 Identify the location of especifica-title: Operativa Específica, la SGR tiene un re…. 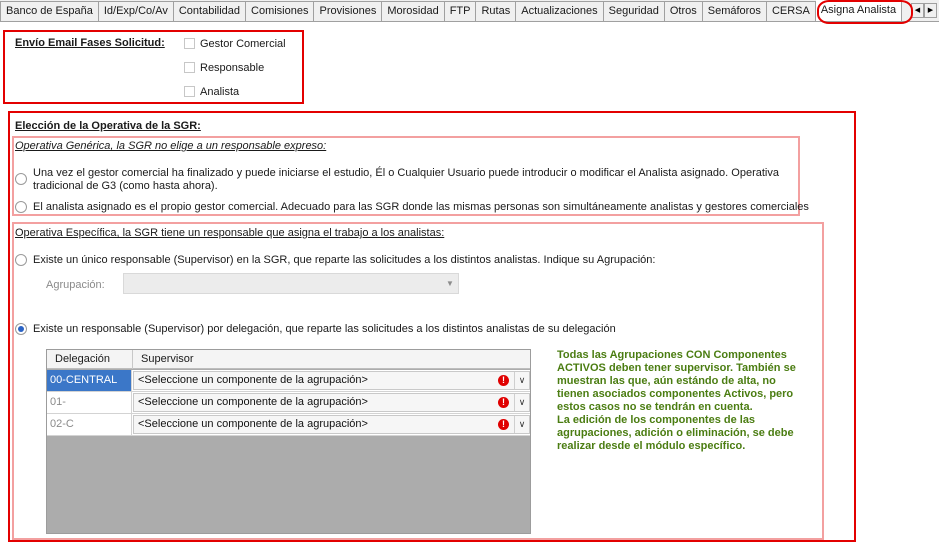
(230, 233).